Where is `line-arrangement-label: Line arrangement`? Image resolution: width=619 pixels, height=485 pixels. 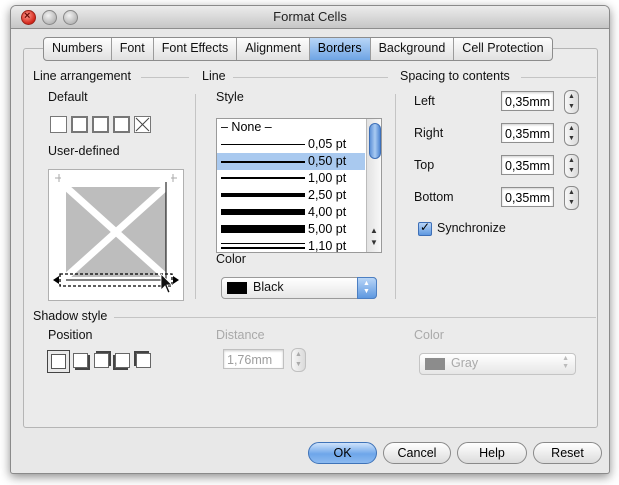
line-arrangement-label: Line arrangement is located at coordinates (82, 76).